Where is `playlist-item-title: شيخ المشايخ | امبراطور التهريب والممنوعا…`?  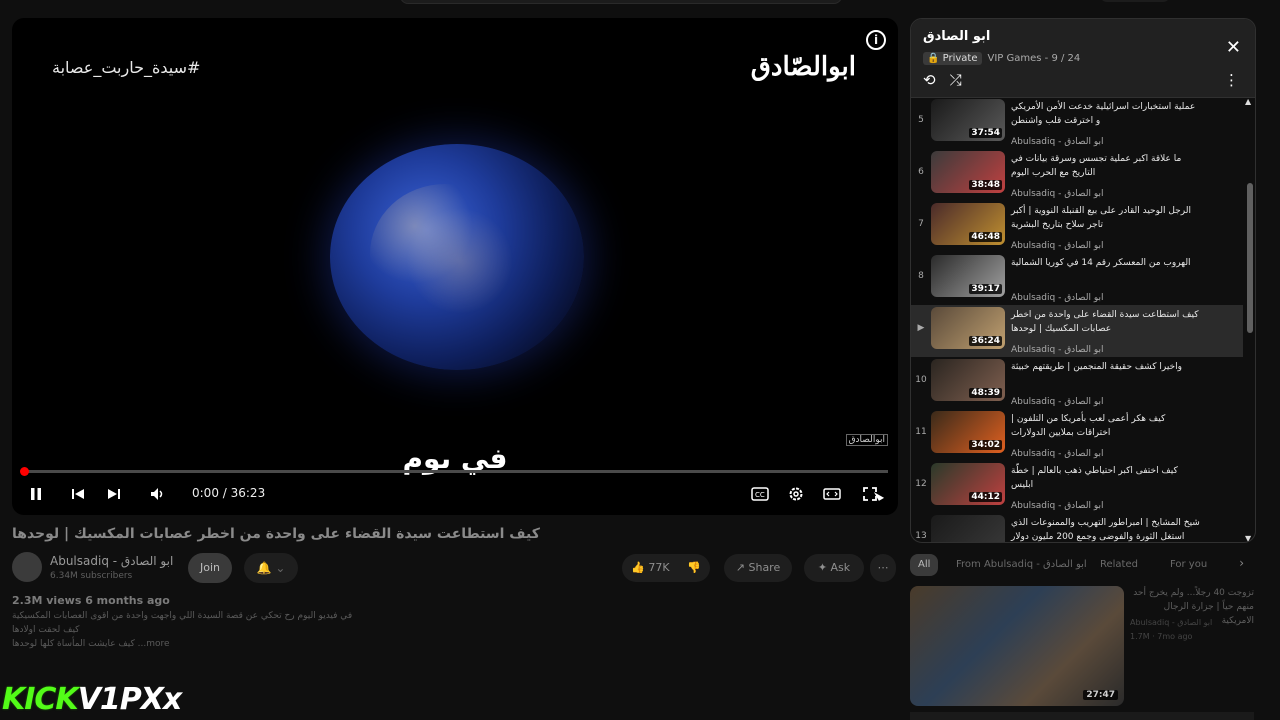 playlist-item-title: شيخ المشايخ | امبراطور التهريب والممنوعا… is located at coordinates (1105, 530).